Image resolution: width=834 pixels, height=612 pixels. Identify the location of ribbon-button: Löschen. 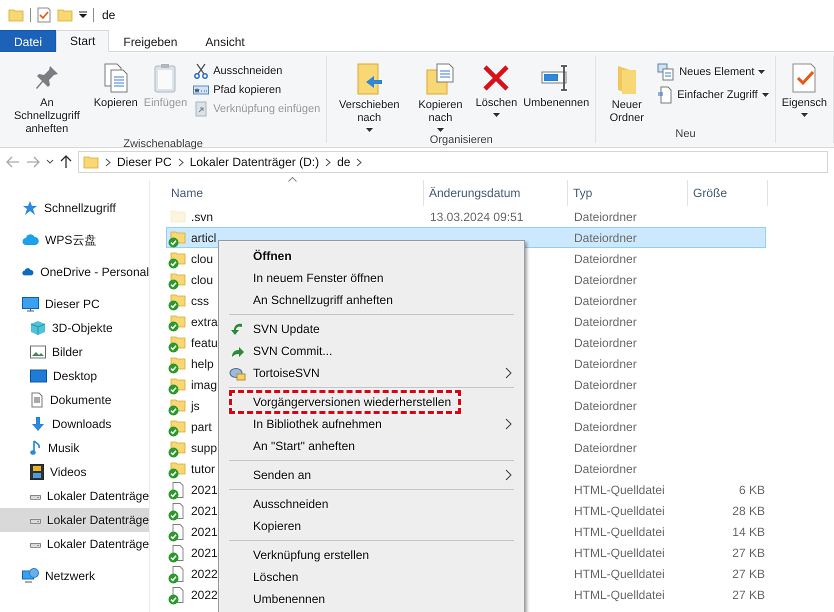
(497, 97).